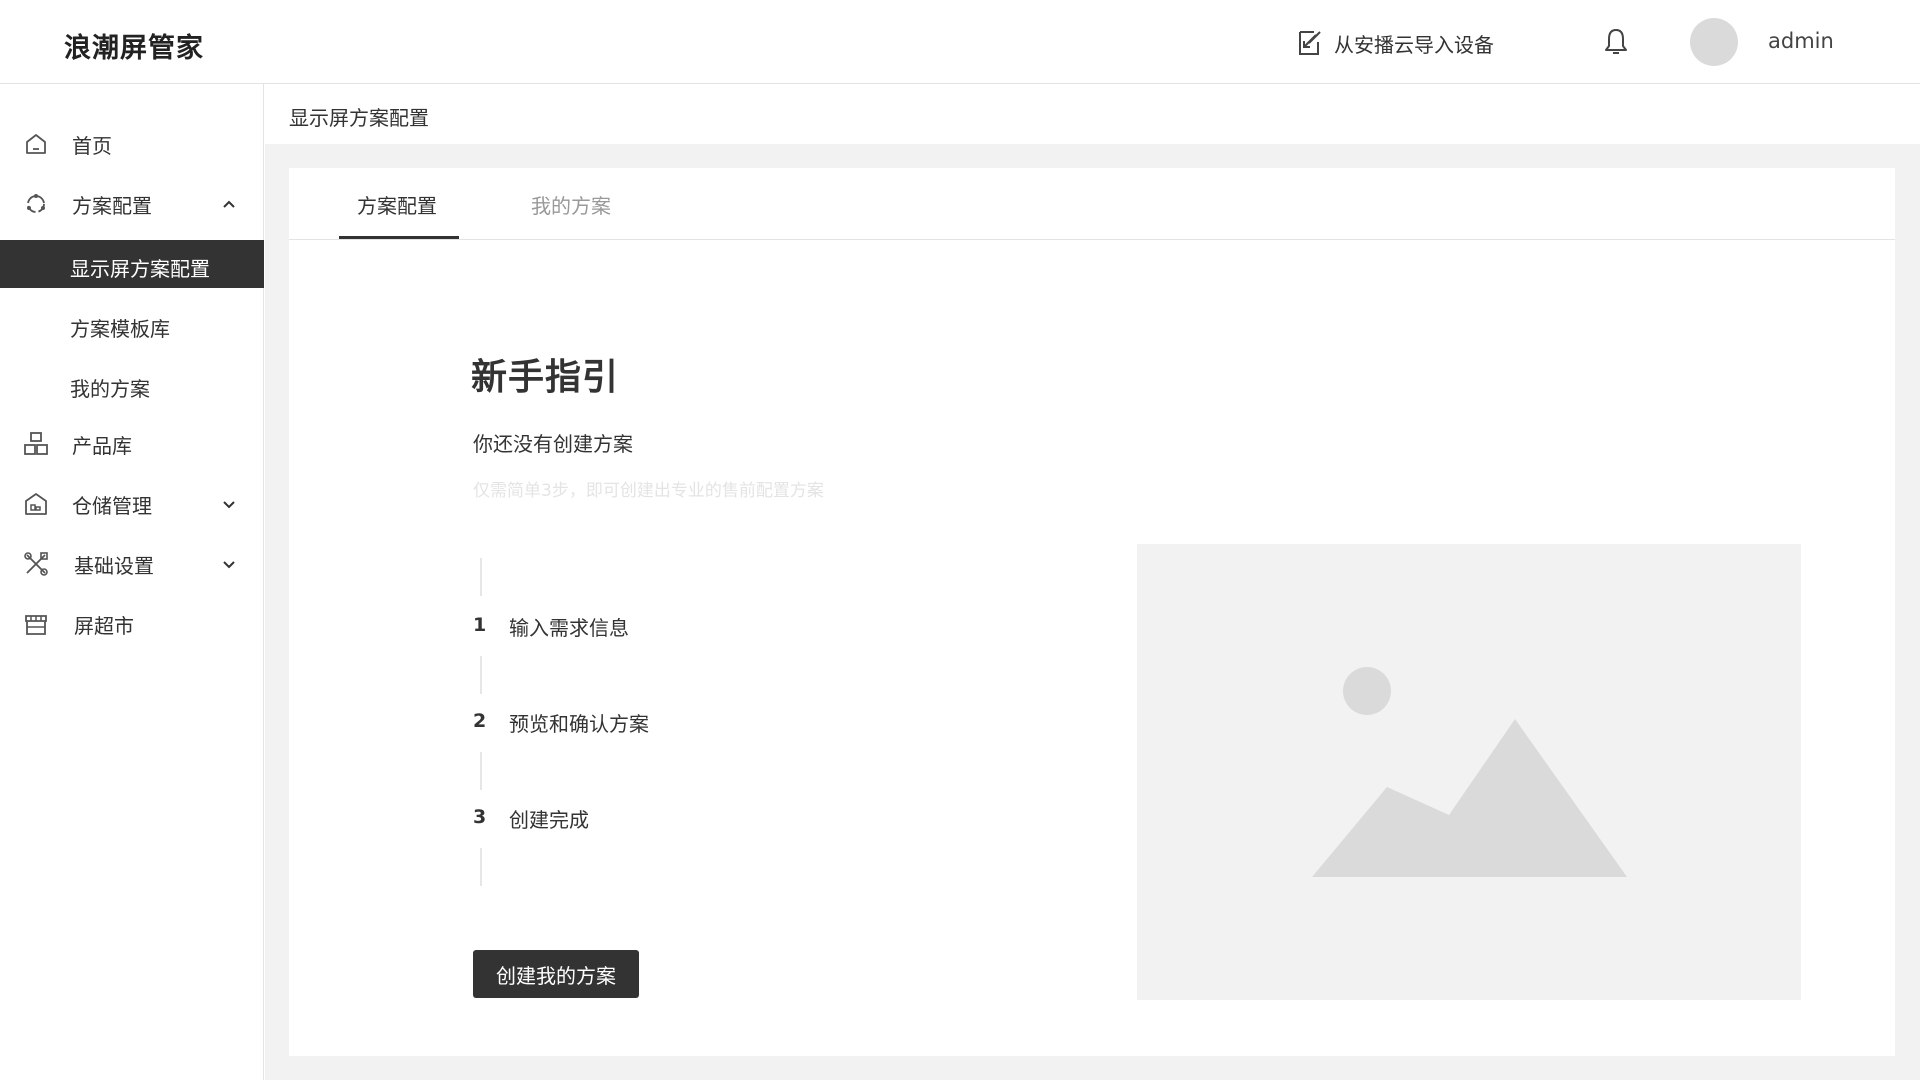  I want to click on sidebar-subitem-my-schemes: 我的方案, so click(132, 384).